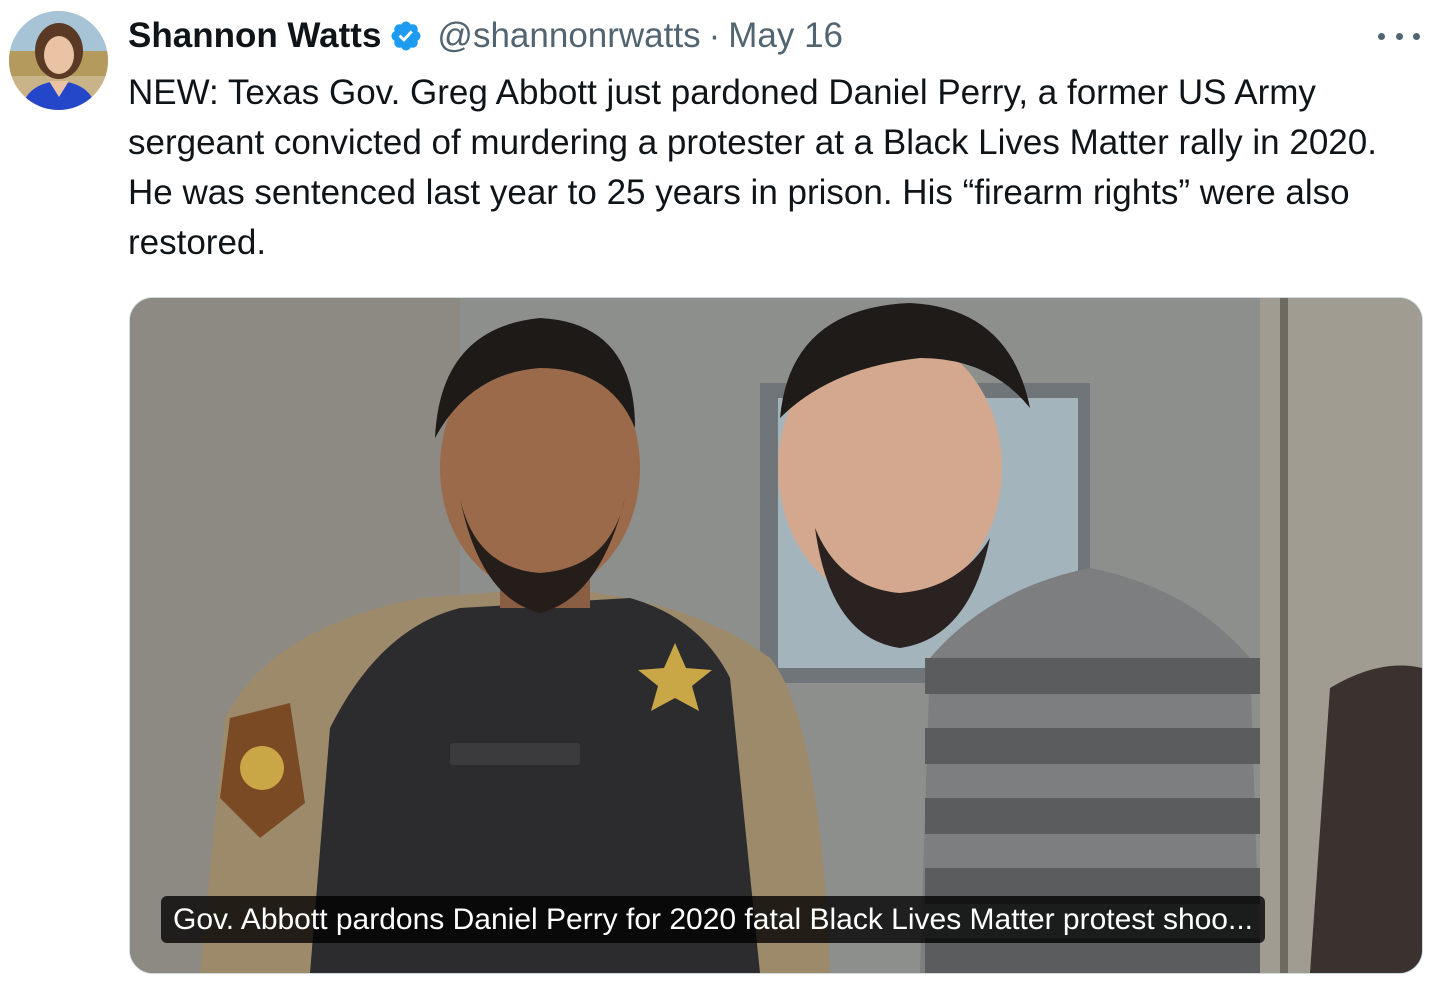 The height and width of the screenshot is (991, 1429). Describe the element at coordinates (568, 36) in the screenshot. I see `author-handle: @shannonrwatts` at that location.